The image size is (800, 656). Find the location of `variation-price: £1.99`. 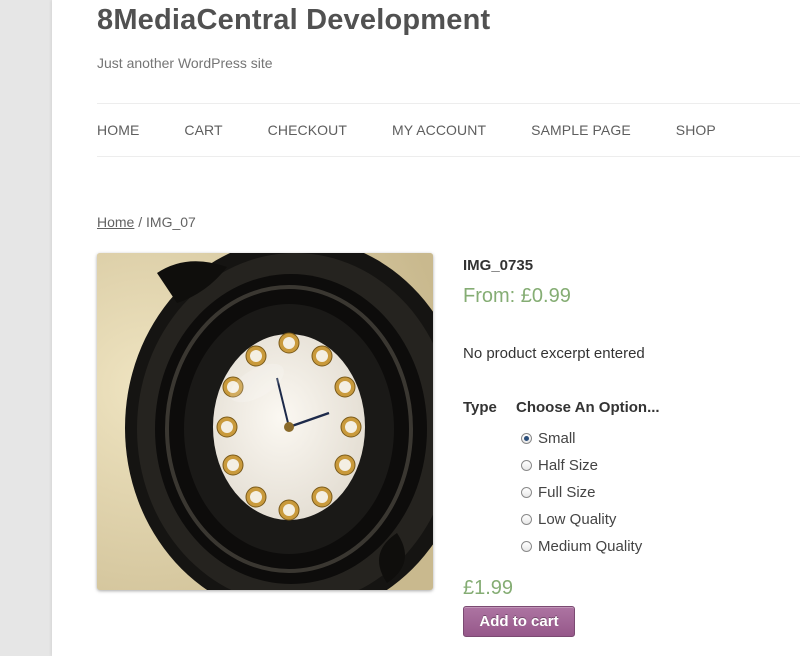

variation-price: £1.99 is located at coordinates (488, 588).